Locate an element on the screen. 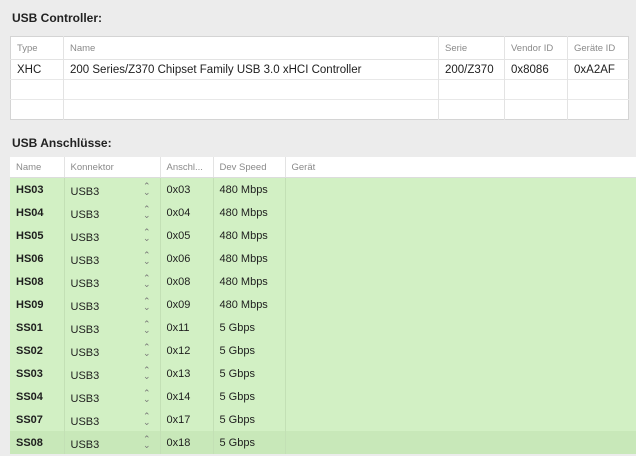  column-header-serie: Serie is located at coordinates (471, 48).